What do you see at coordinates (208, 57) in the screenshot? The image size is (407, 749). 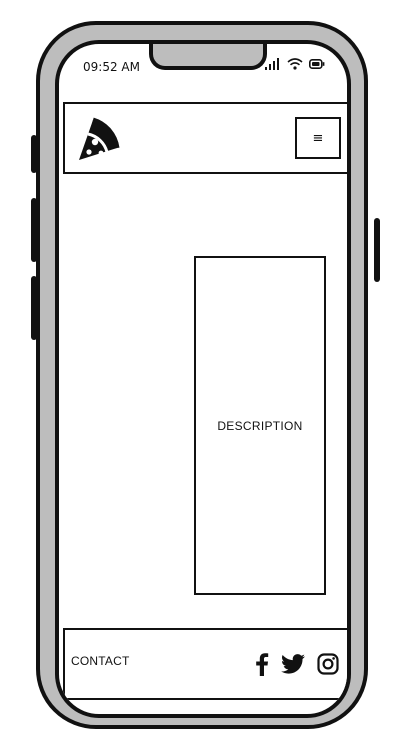 I see `phone-notch` at bounding box center [208, 57].